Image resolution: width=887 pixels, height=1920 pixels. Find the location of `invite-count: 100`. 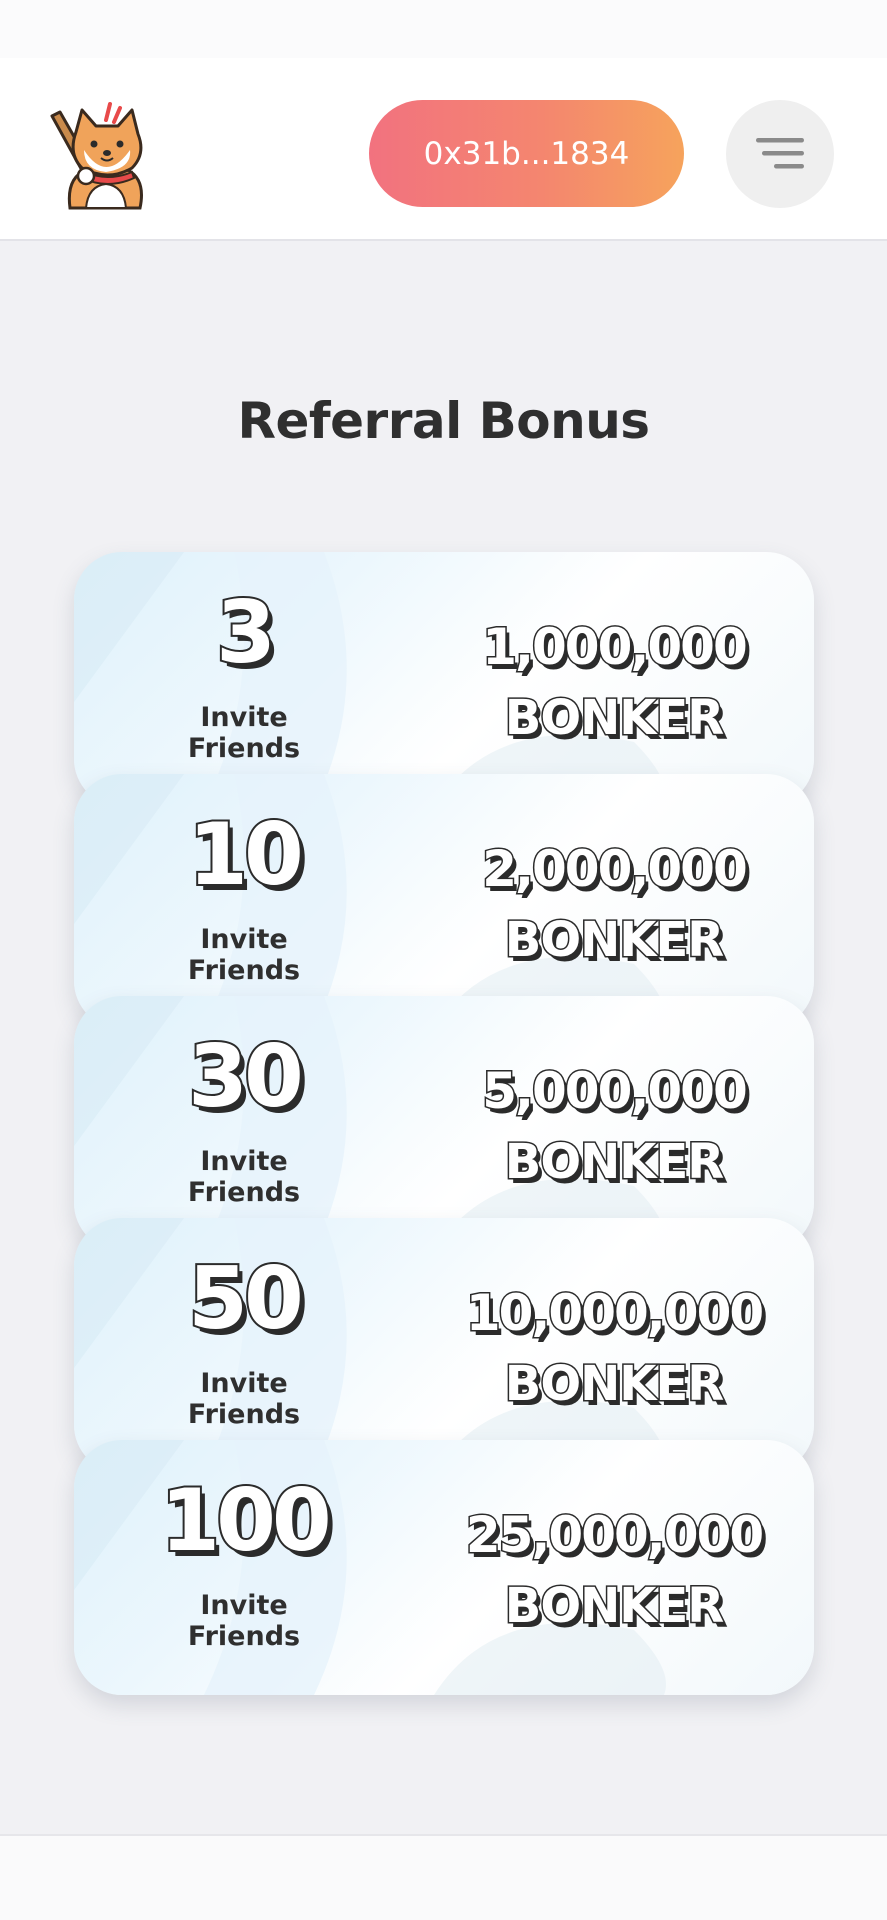

invite-count: 100 is located at coordinates (246, 1521).